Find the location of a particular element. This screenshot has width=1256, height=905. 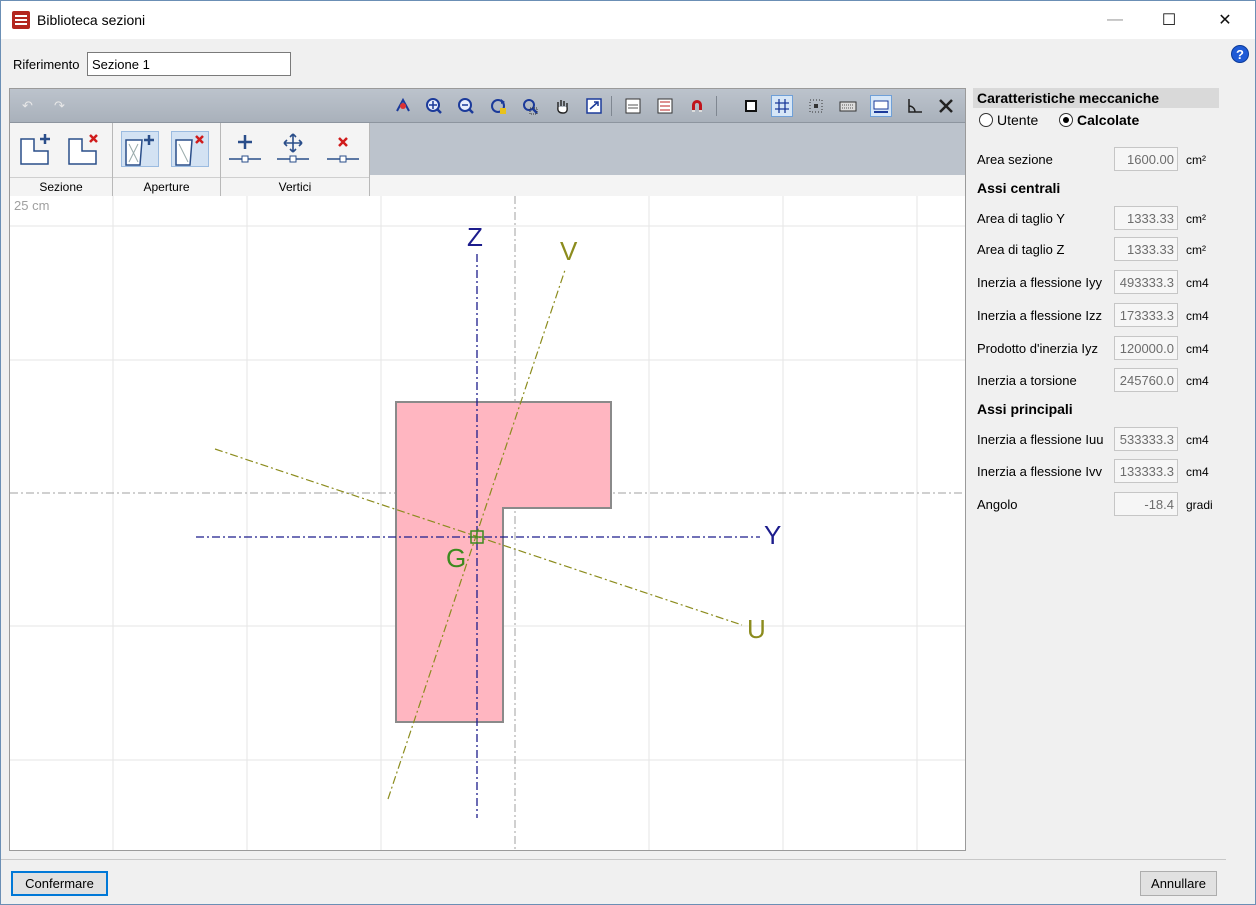

property-row: Inerzia a flessione Ivv 133333.3 cm4 is located at coordinates (1099, 471).